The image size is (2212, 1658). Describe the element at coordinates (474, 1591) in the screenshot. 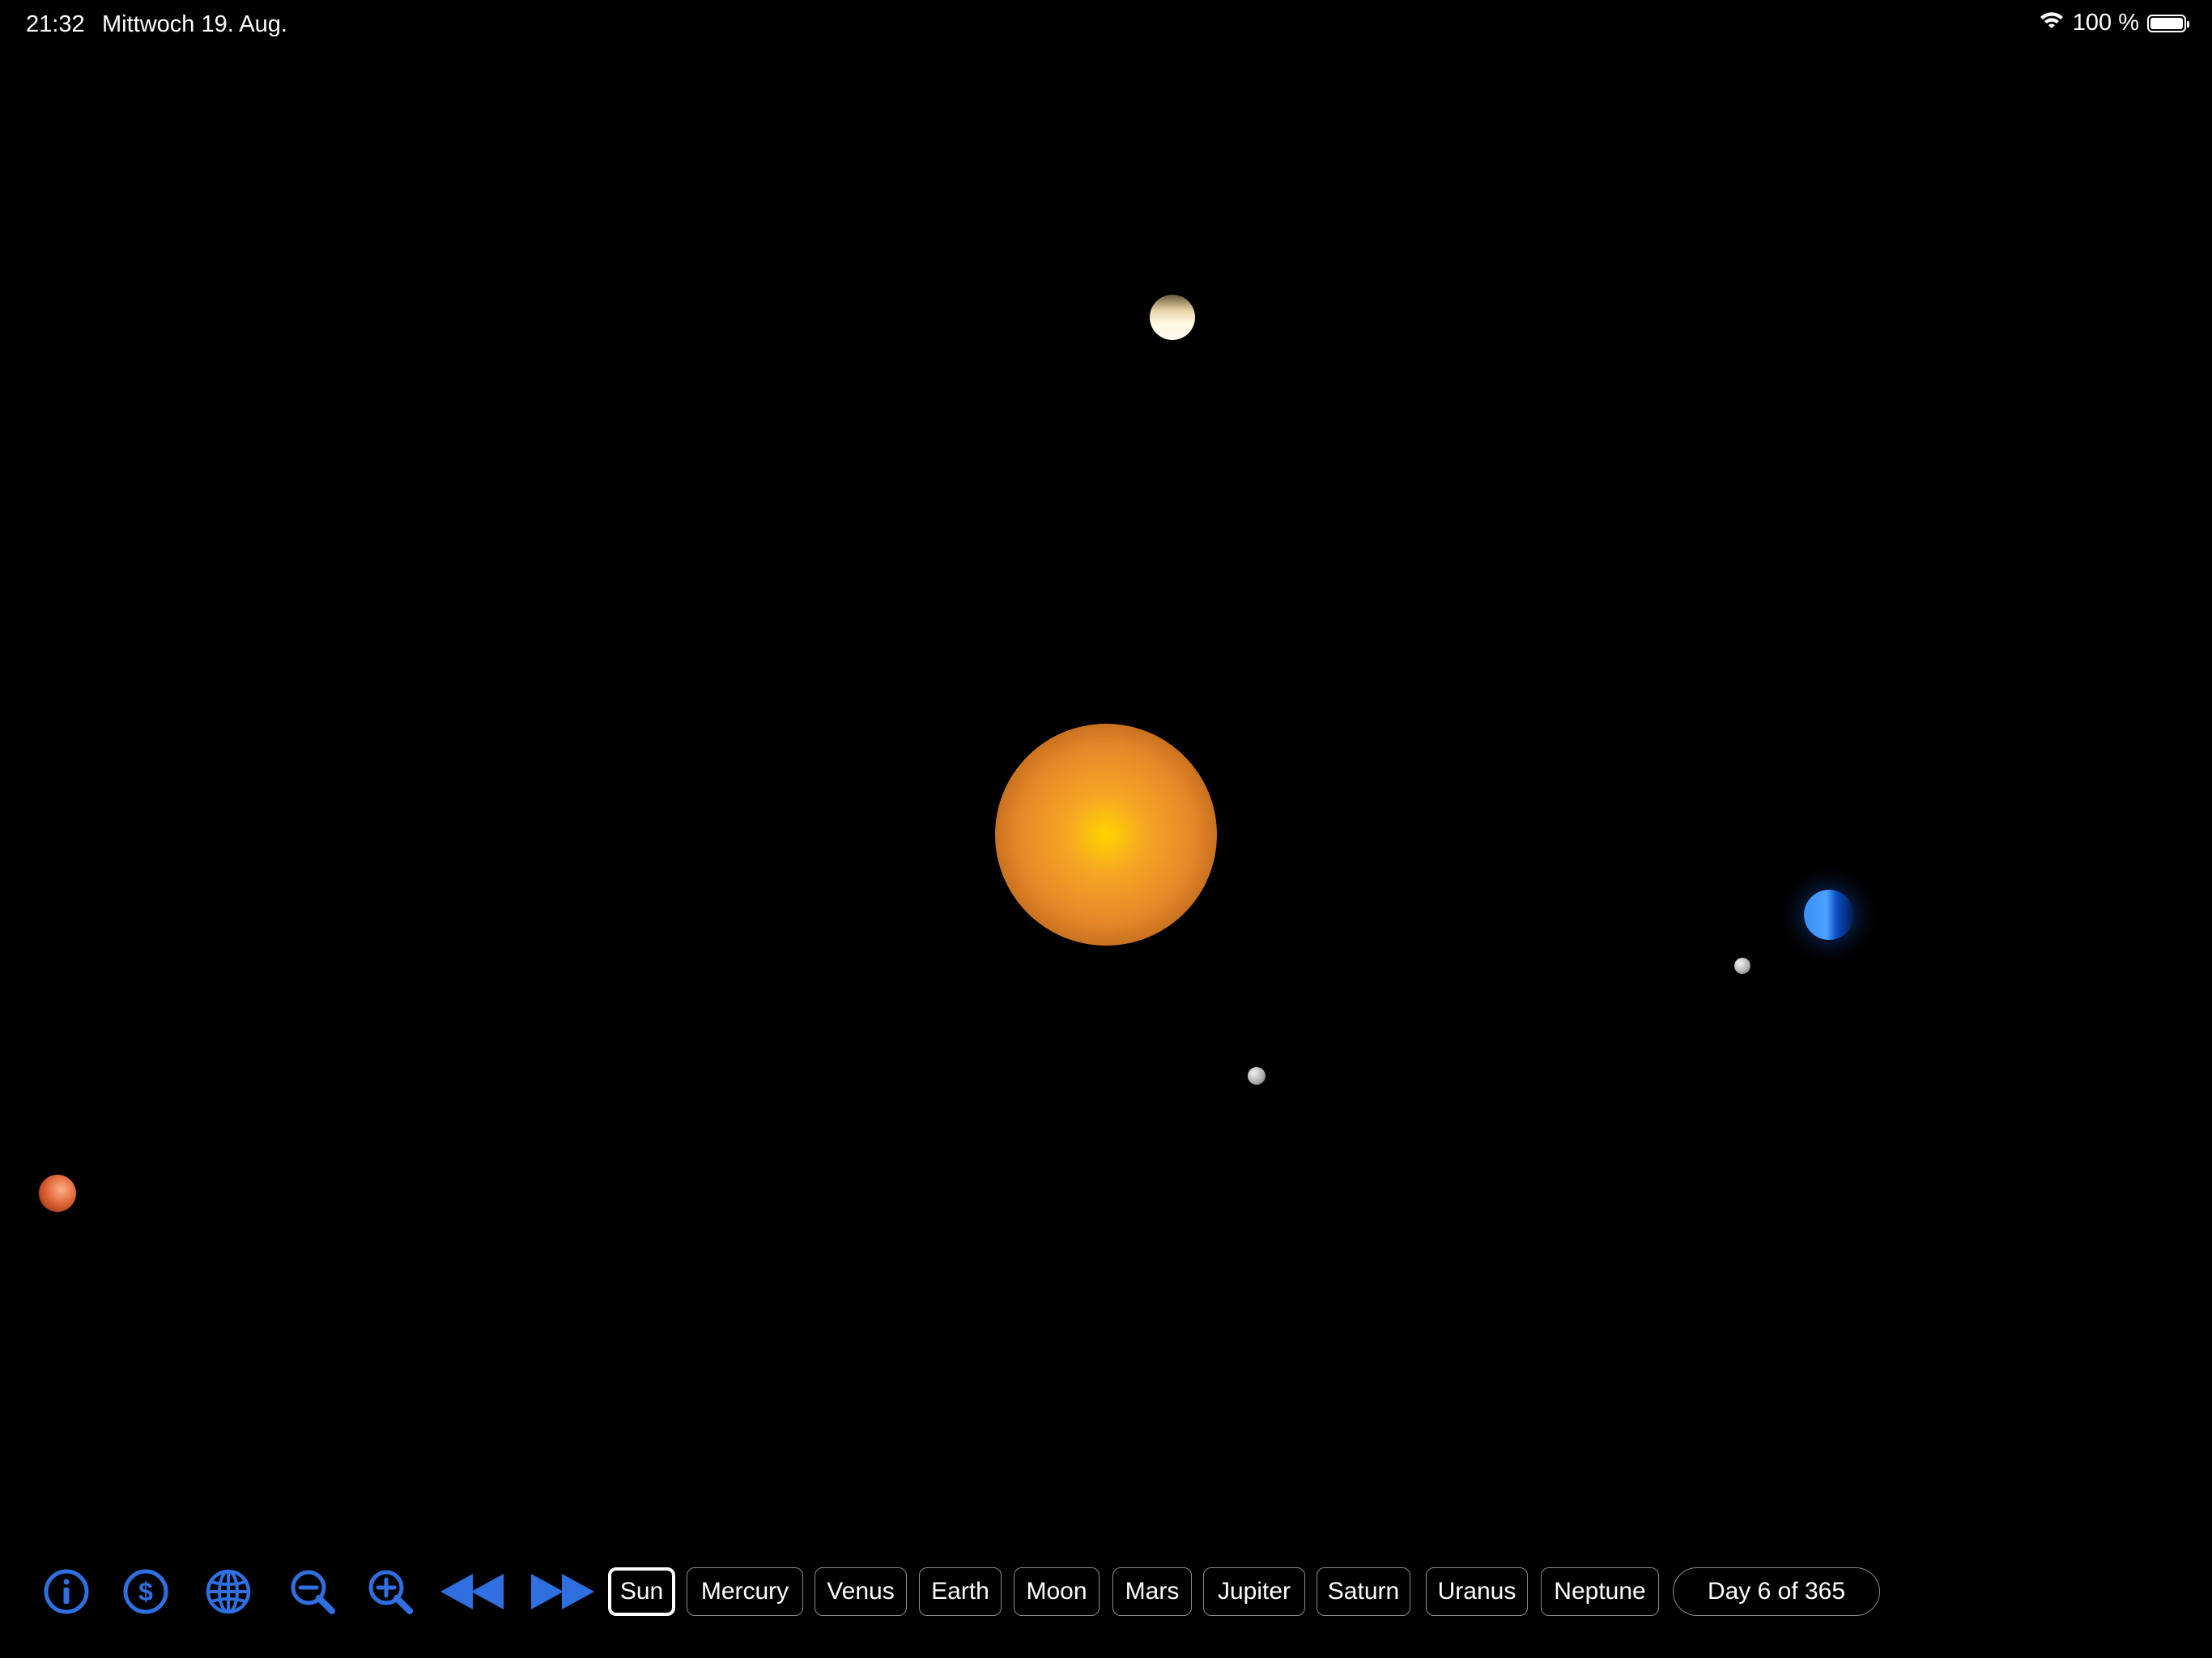

I see `rewind-icon` at that location.